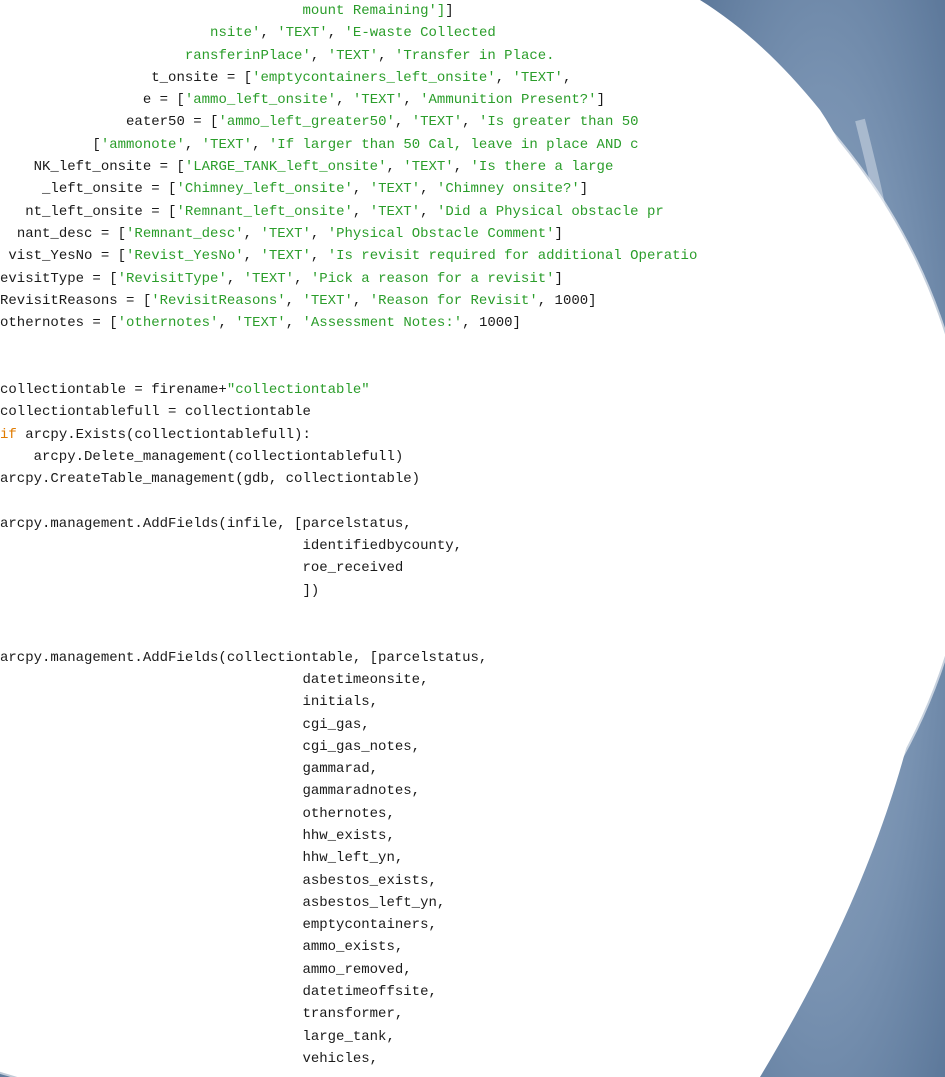  What do you see at coordinates (508, 189) in the screenshot?
I see `code-string: 'Chimney onsite?'` at bounding box center [508, 189].